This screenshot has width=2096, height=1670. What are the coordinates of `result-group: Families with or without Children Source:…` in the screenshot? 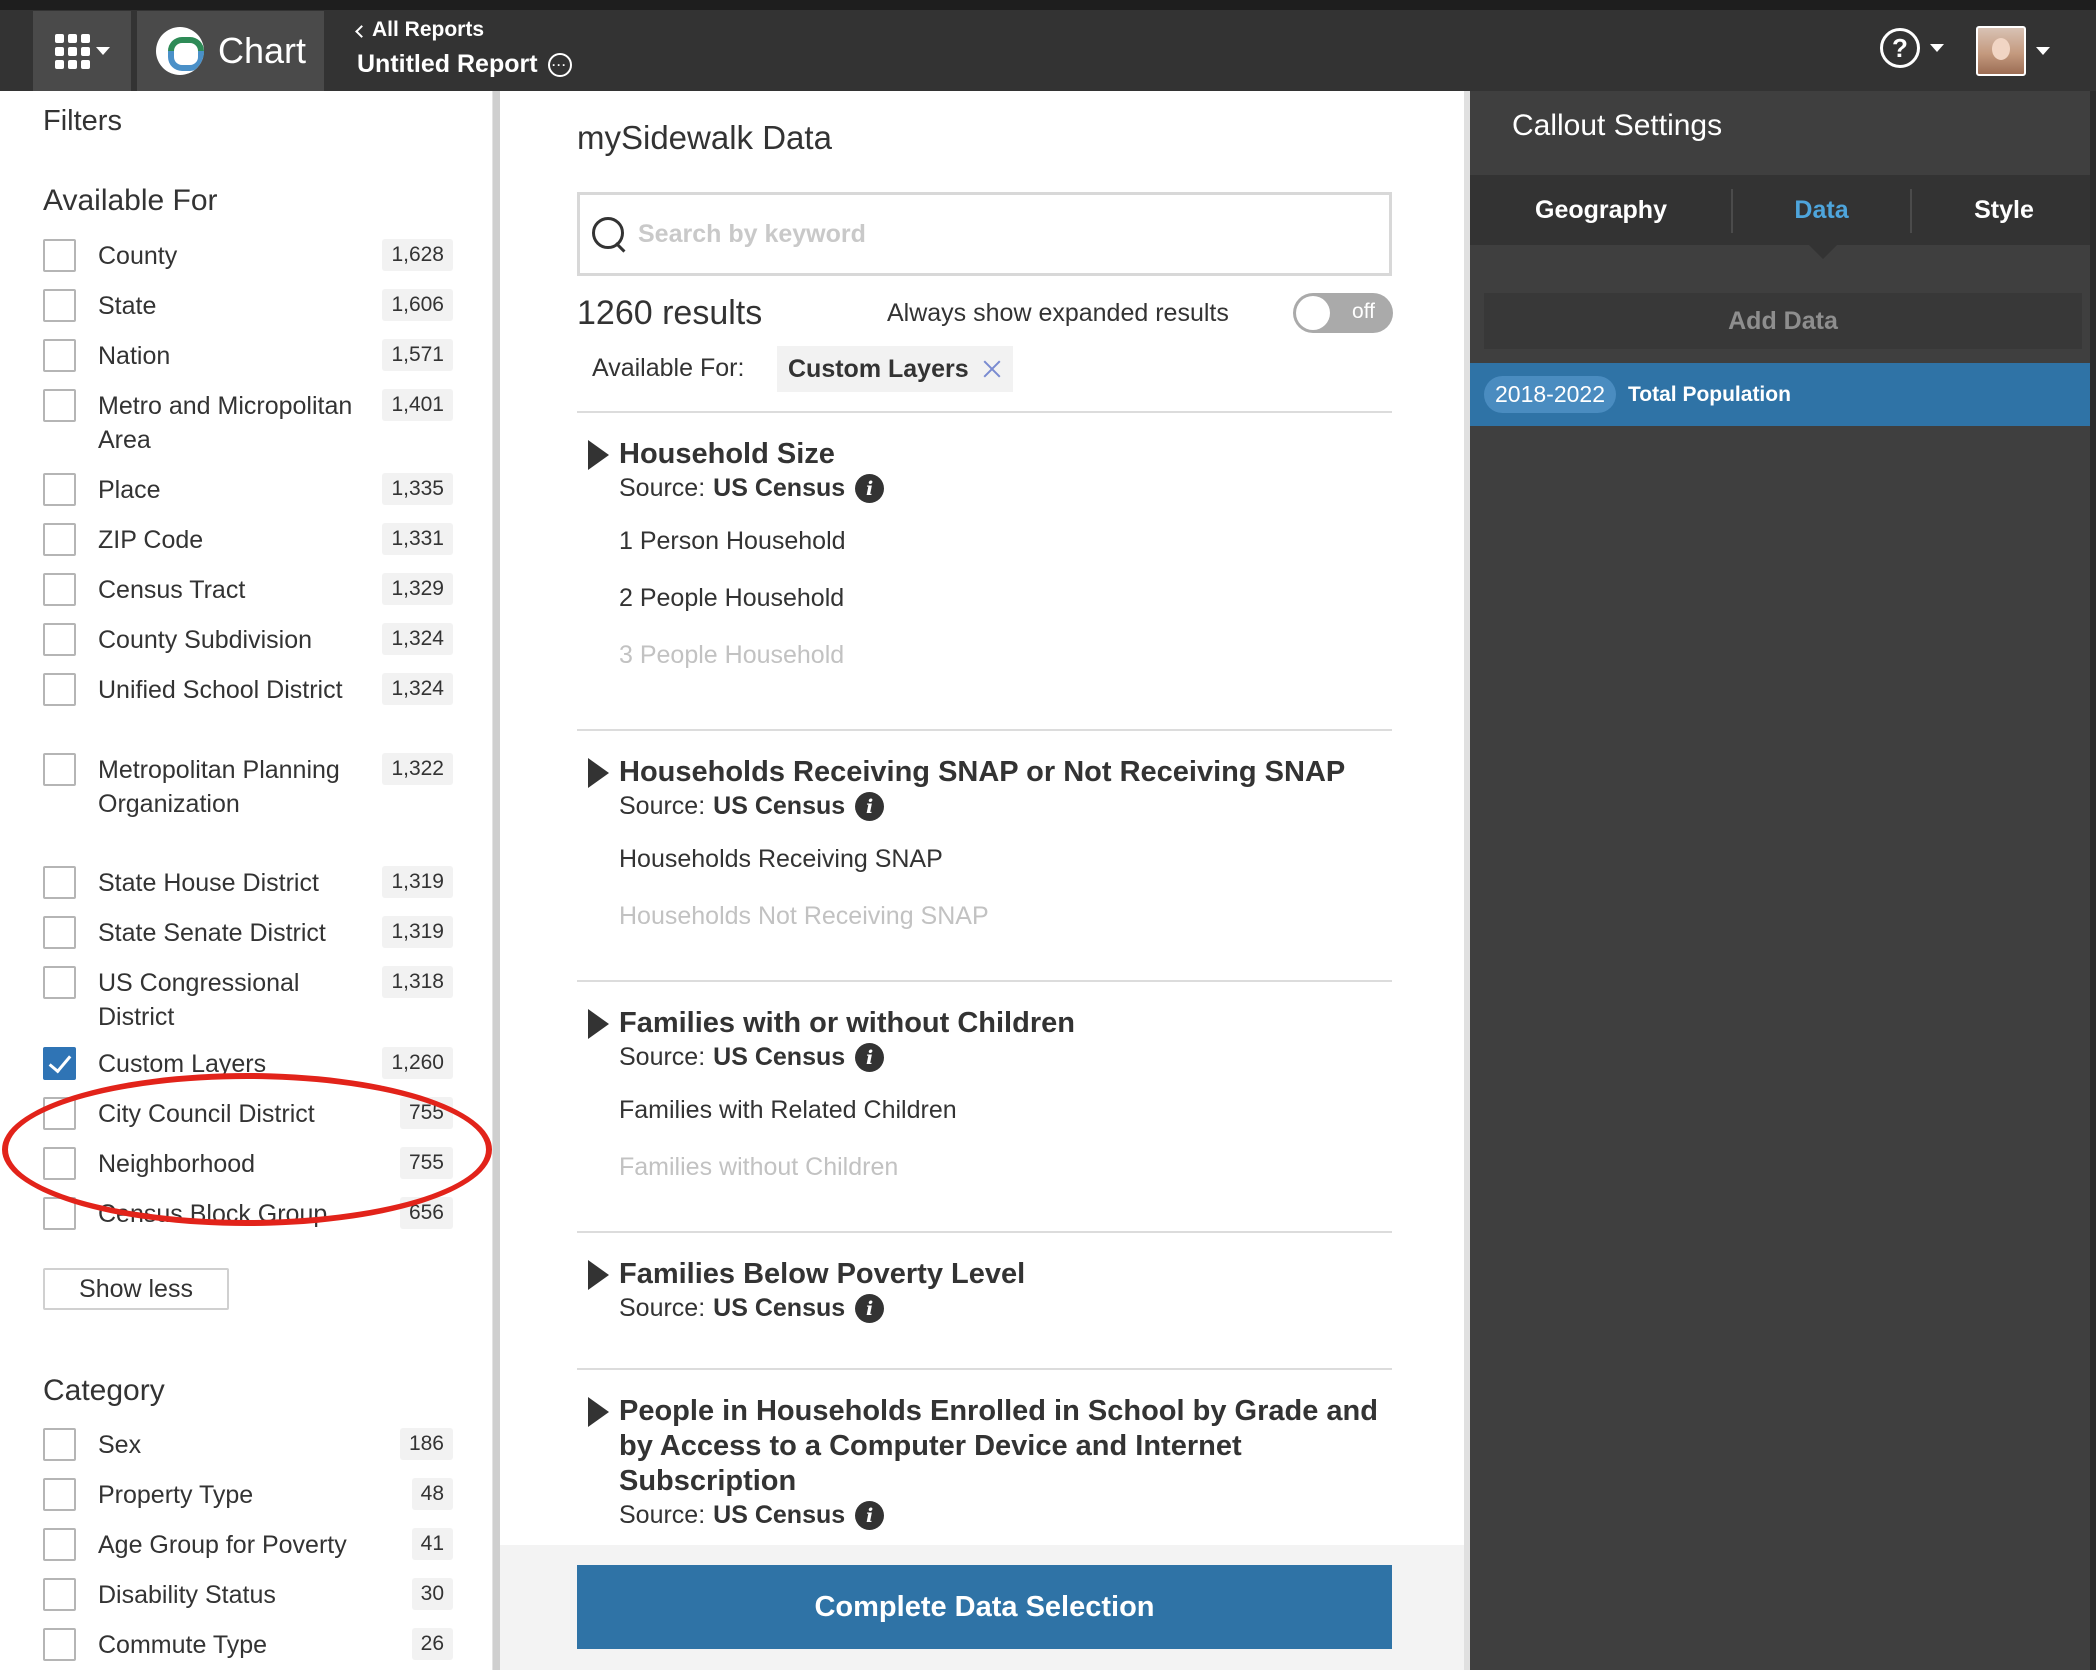 It's located at (984, 1105).